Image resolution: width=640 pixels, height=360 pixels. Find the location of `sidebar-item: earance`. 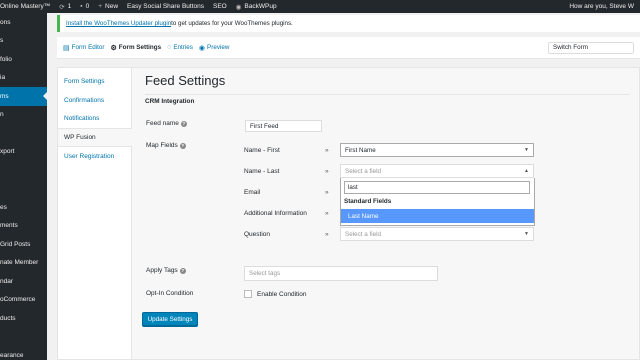

sidebar-item: earance is located at coordinates (23, 353).